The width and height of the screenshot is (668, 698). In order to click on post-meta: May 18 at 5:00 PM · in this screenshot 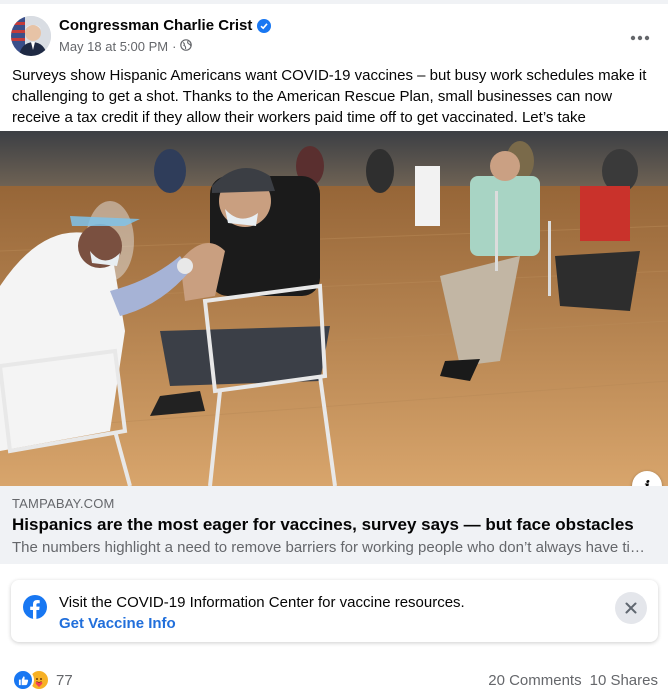, I will do `click(126, 46)`.